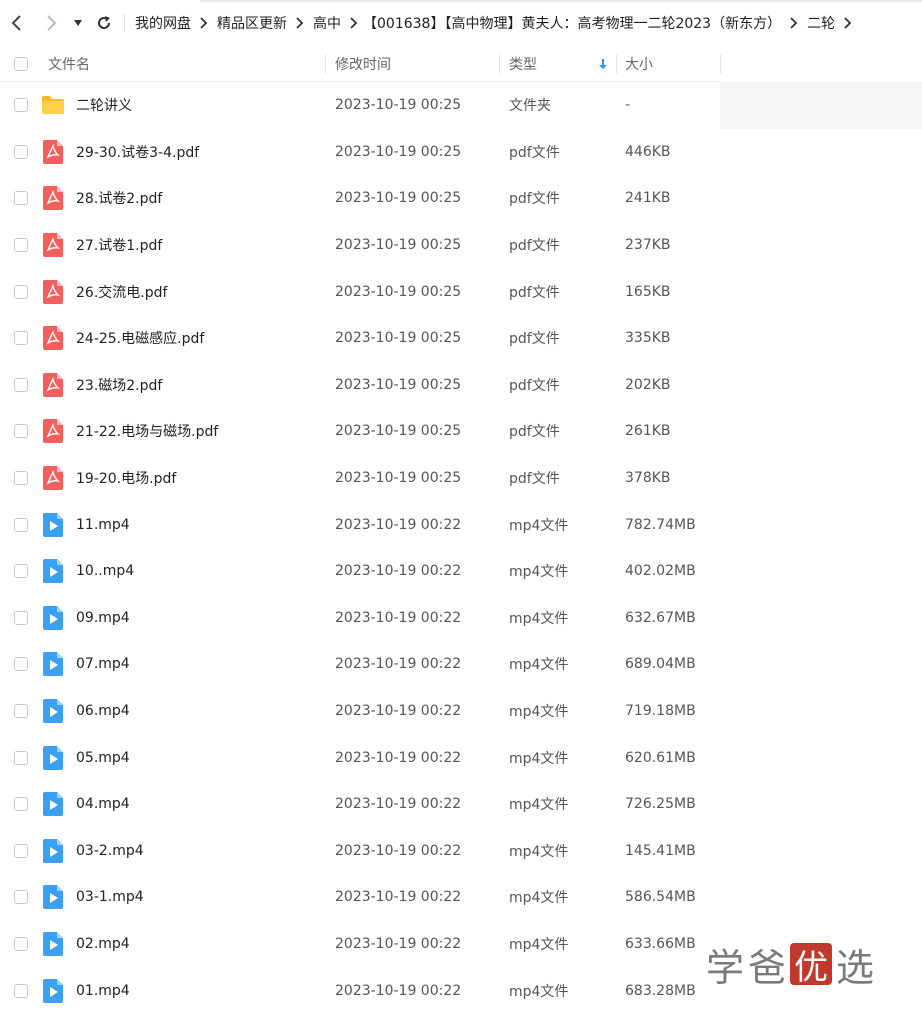 The height and width of the screenshot is (1024, 922). What do you see at coordinates (103, 524) in the screenshot?
I see `file-name: 11.mp4` at bounding box center [103, 524].